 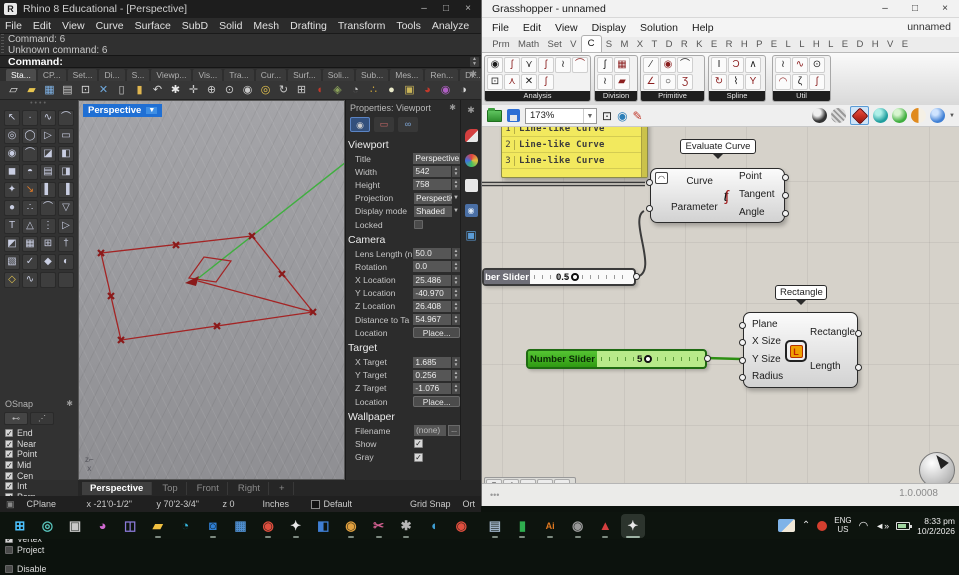 What do you see at coordinates (456, 320) in the screenshot?
I see `property-spinner-distance-to-ta: ▲ ▼` at bounding box center [456, 320].